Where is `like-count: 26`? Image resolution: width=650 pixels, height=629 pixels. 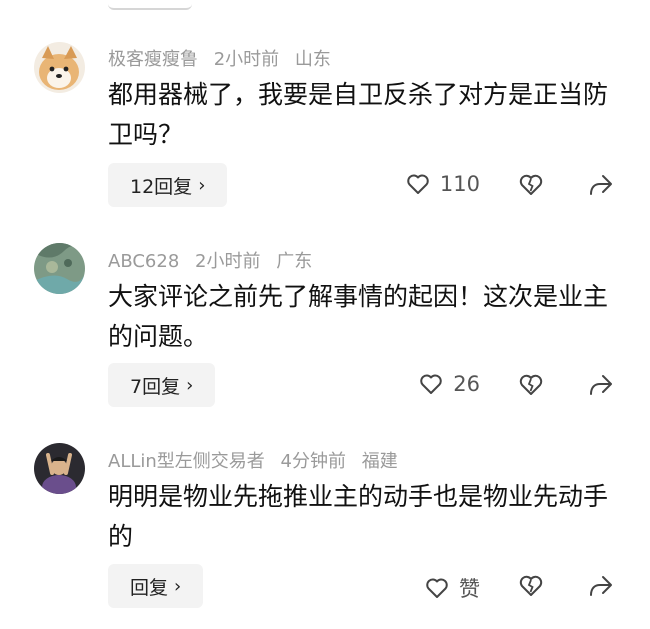
like-count: 26 is located at coordinates (466, 384).